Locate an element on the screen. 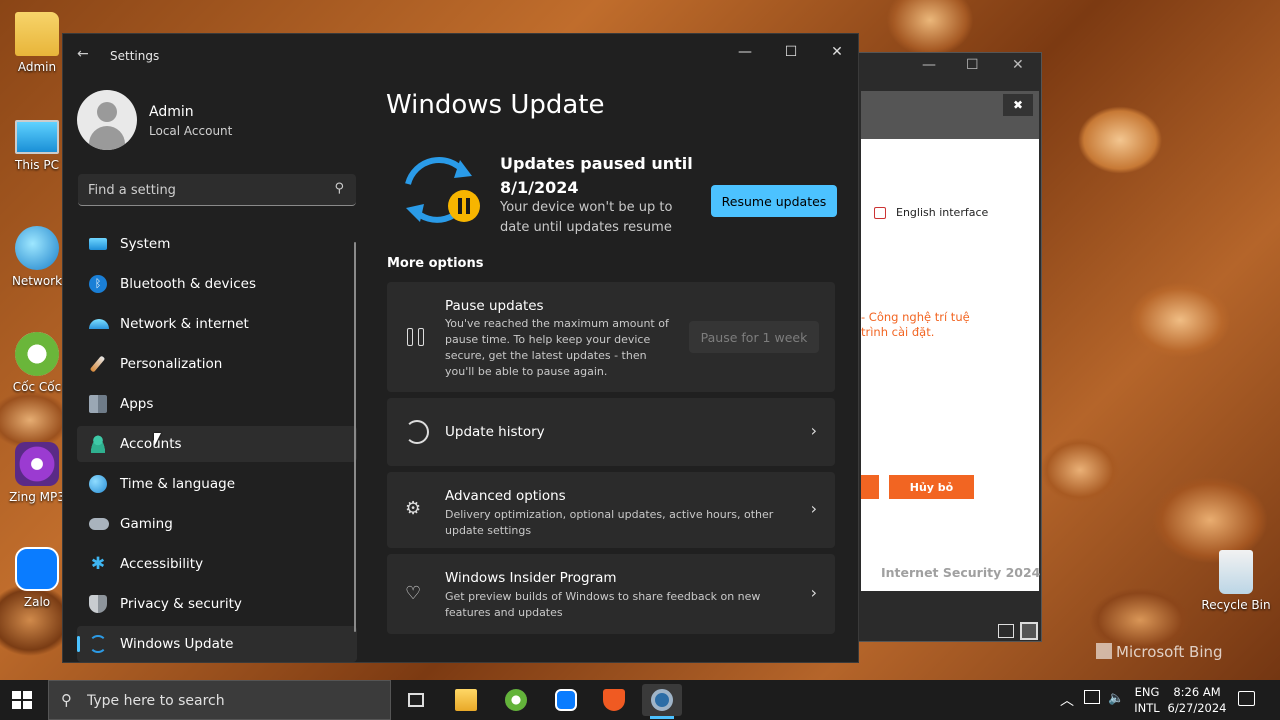  nav-item-bluetooth: ᛒ Bluetooth & devices is located at coordinates (217, 284).